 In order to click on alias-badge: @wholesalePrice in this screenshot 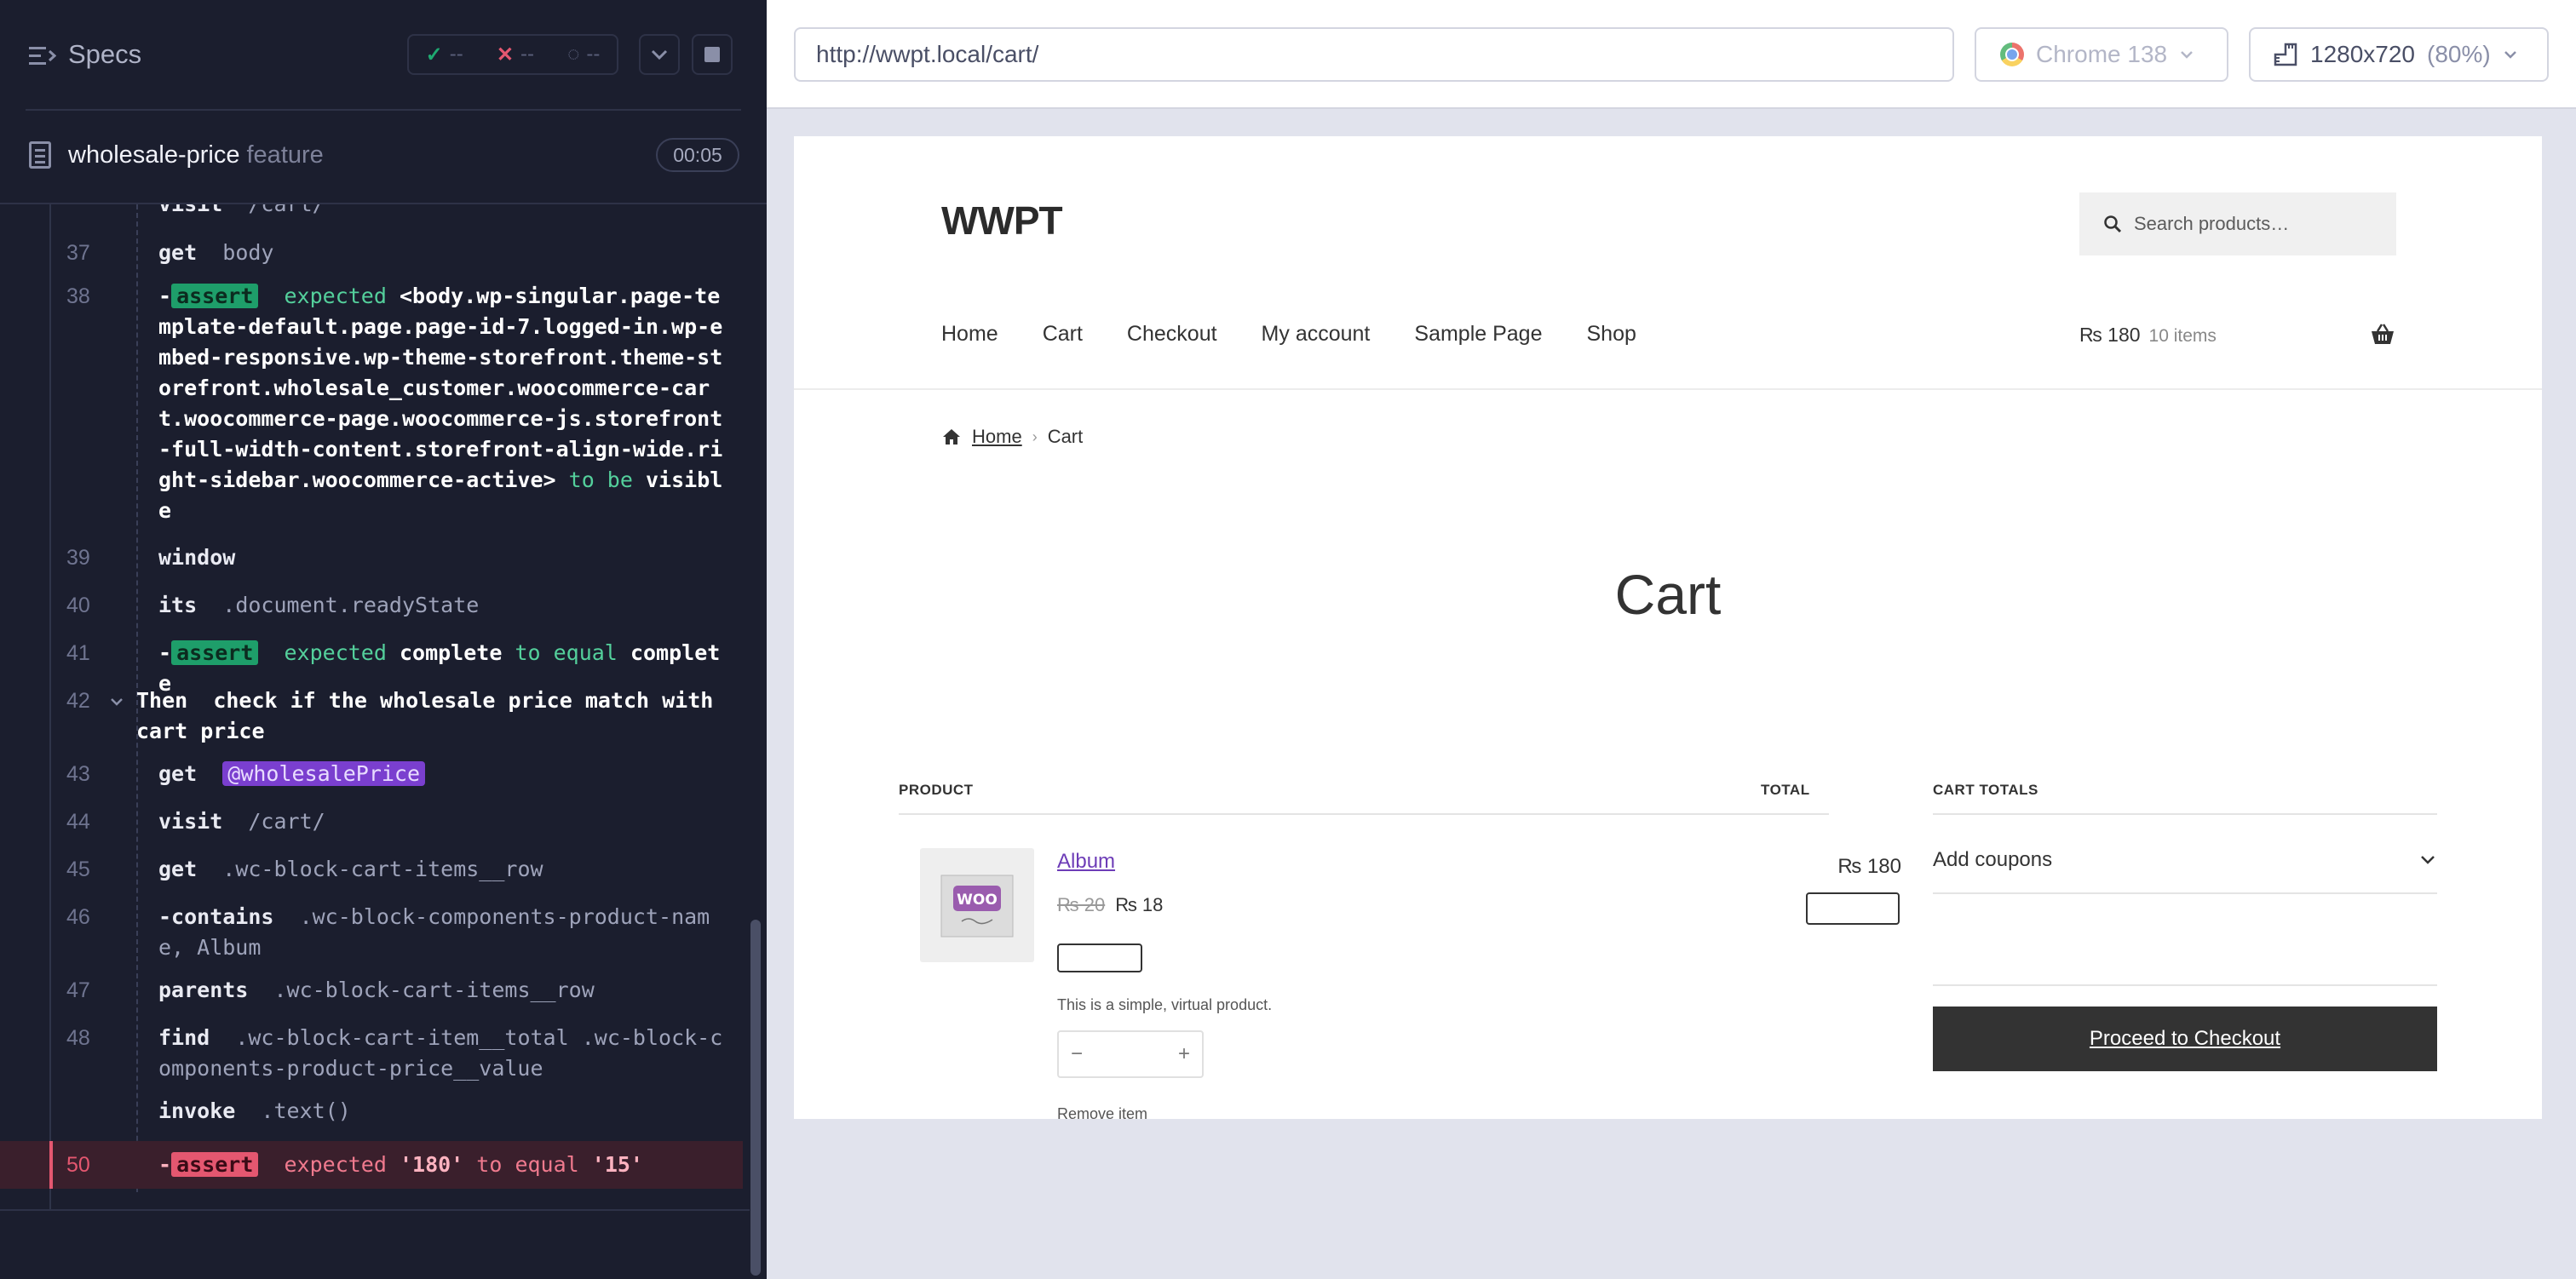, I will do `click(324, 774)`.